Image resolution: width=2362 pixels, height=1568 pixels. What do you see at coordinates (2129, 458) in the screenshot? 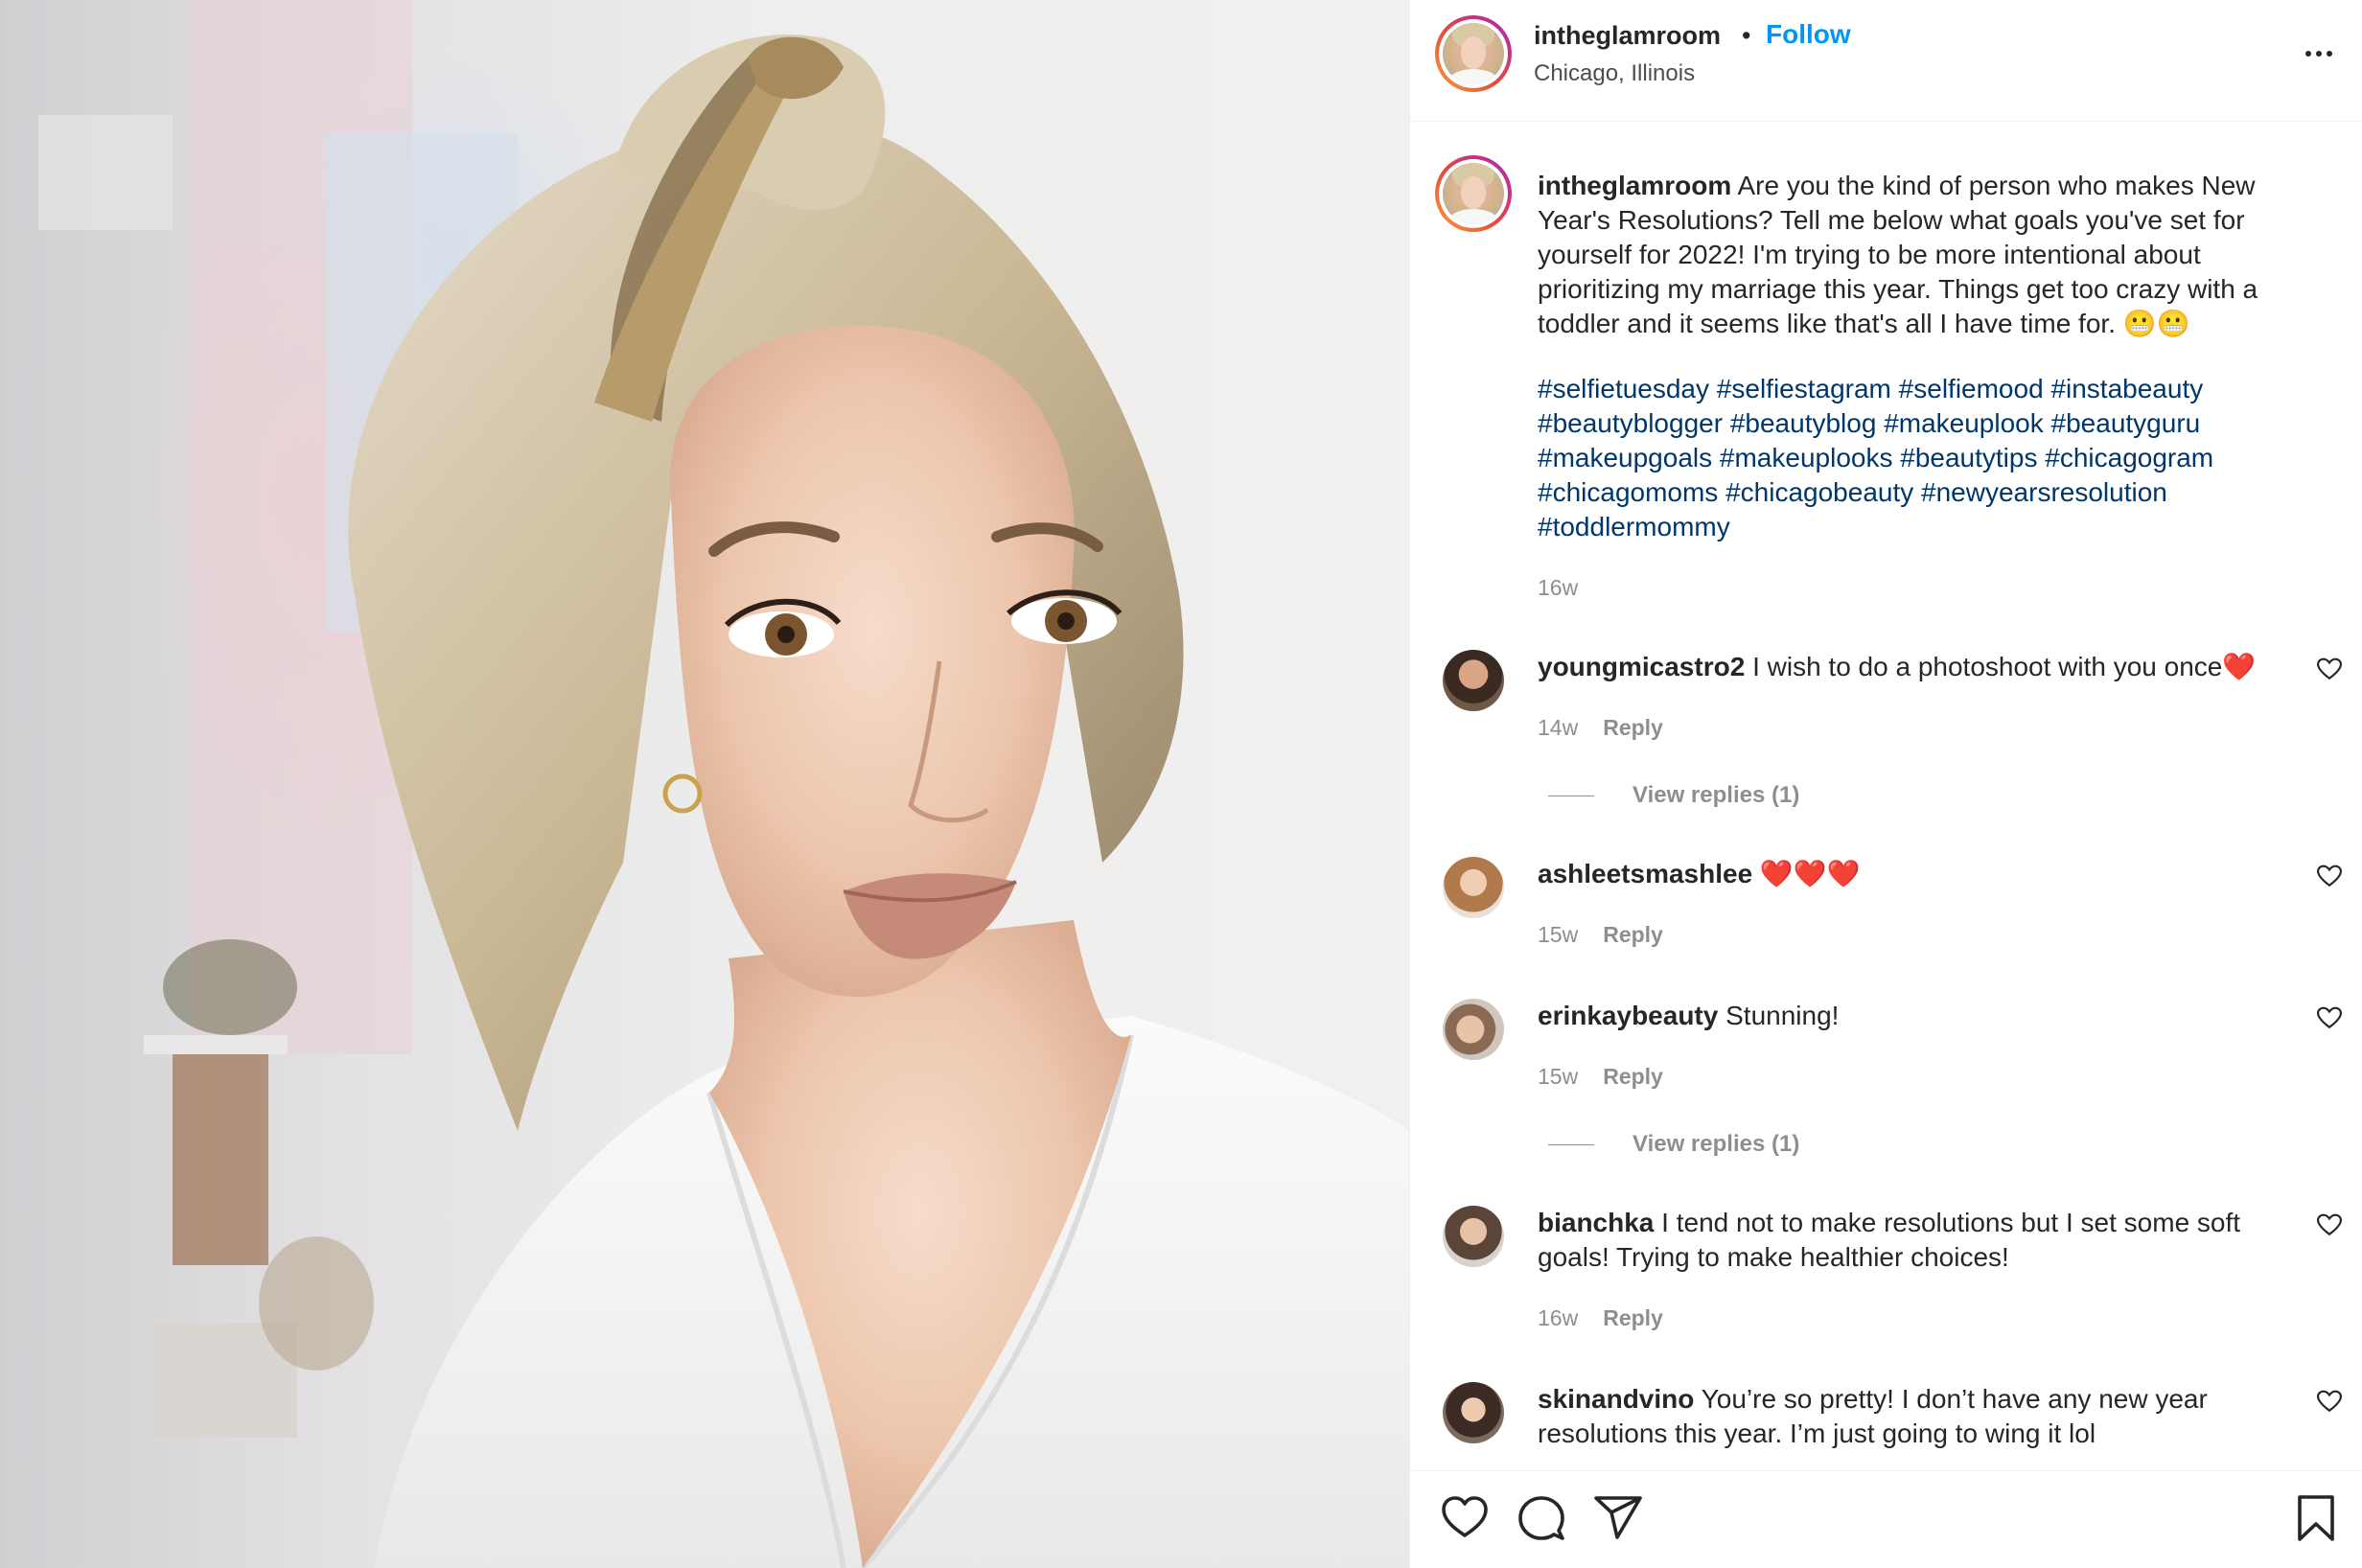
I see `hashtag: #chicagogram` at bounding box center [2129, 458].